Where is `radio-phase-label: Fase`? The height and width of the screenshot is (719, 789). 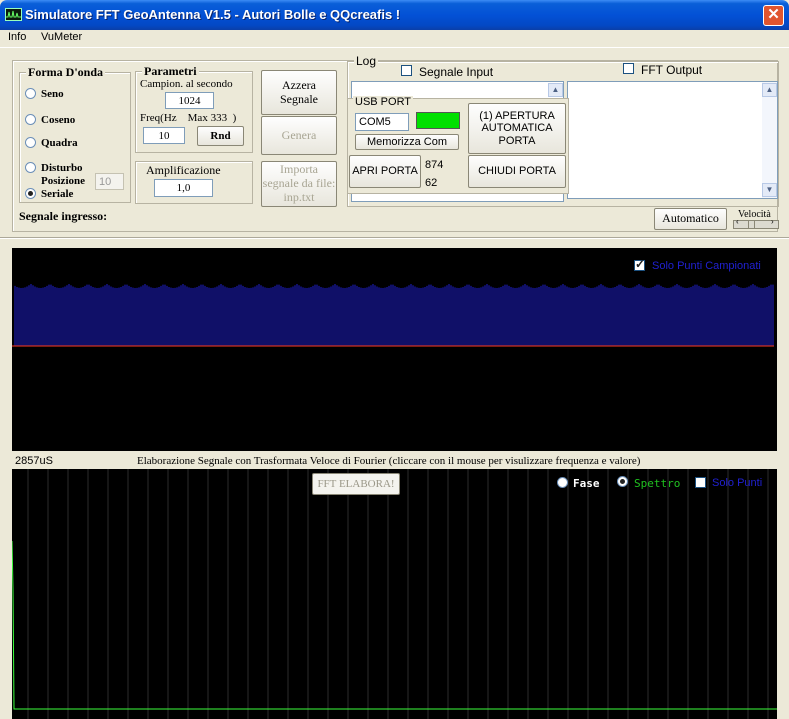
radio-phase-label: Fase is located at coordinates (586, 483).